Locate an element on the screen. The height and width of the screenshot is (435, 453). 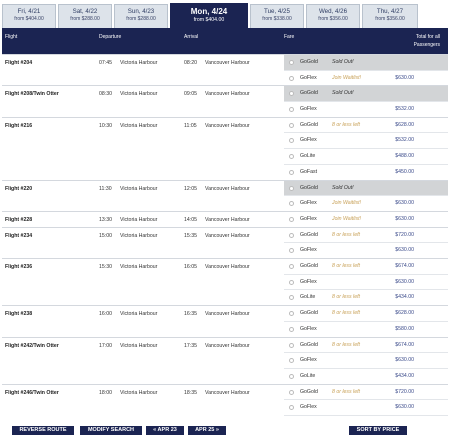
date-tab: Wed, 4/26 from $356.00 is located at coordinates (333, 16).